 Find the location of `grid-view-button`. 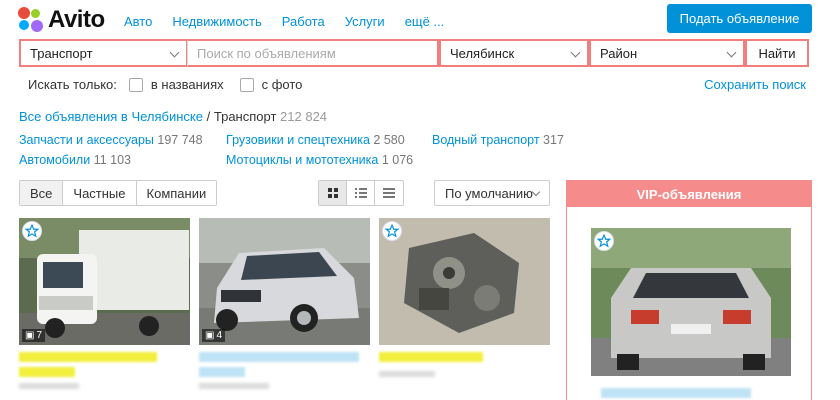

grid-view-button is located at coordinates (333, 193).